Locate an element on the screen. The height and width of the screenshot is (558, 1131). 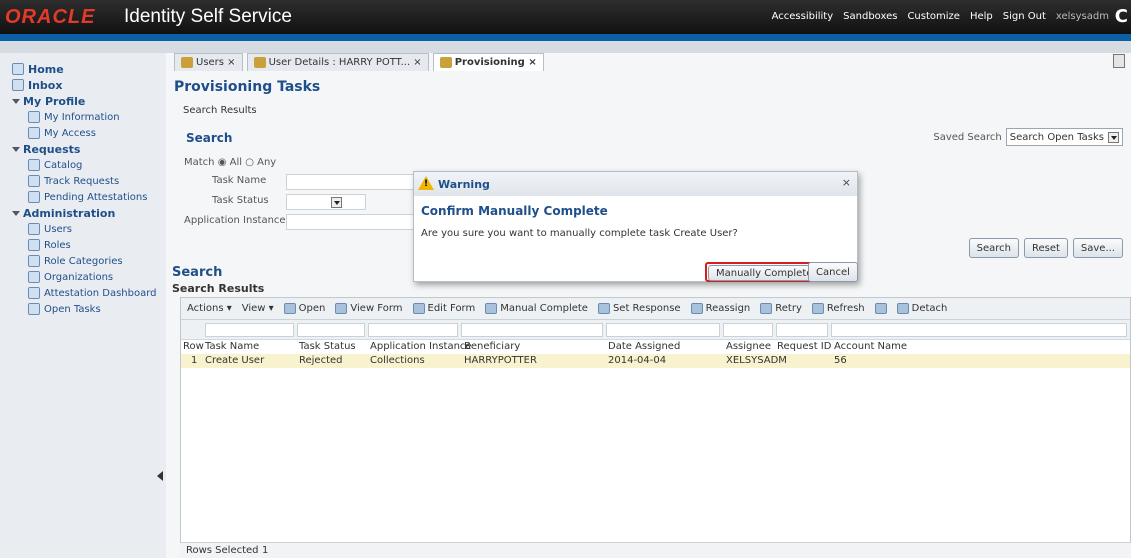
column-header-task-name: Task Name is located at coordinates (232, 346).